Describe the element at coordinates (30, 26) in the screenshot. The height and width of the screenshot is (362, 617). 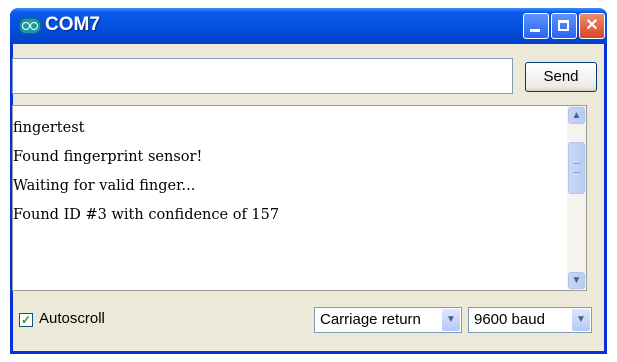
I see `arduino-icon` at that location.